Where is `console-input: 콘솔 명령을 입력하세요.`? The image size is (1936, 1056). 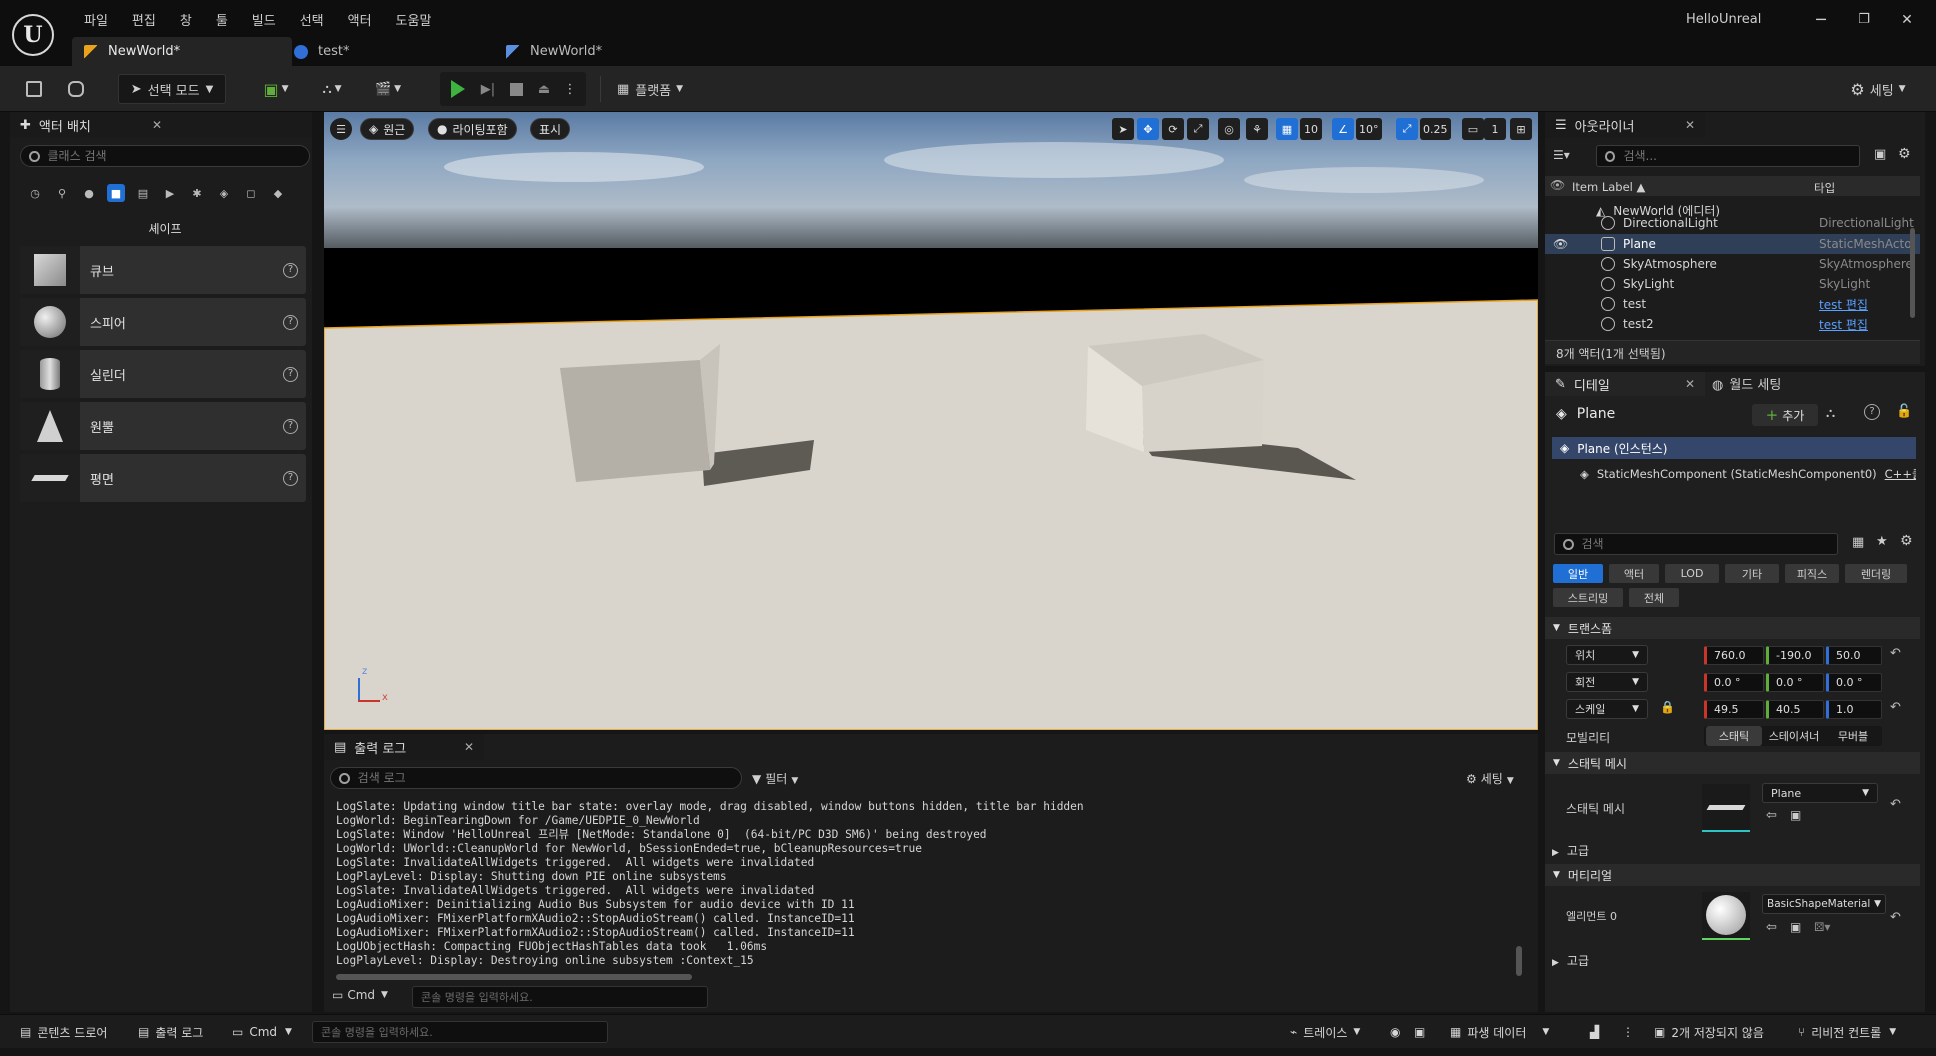
console-input: 콘솔 명령을 입력하세요. is located at coordinates (560, 997).